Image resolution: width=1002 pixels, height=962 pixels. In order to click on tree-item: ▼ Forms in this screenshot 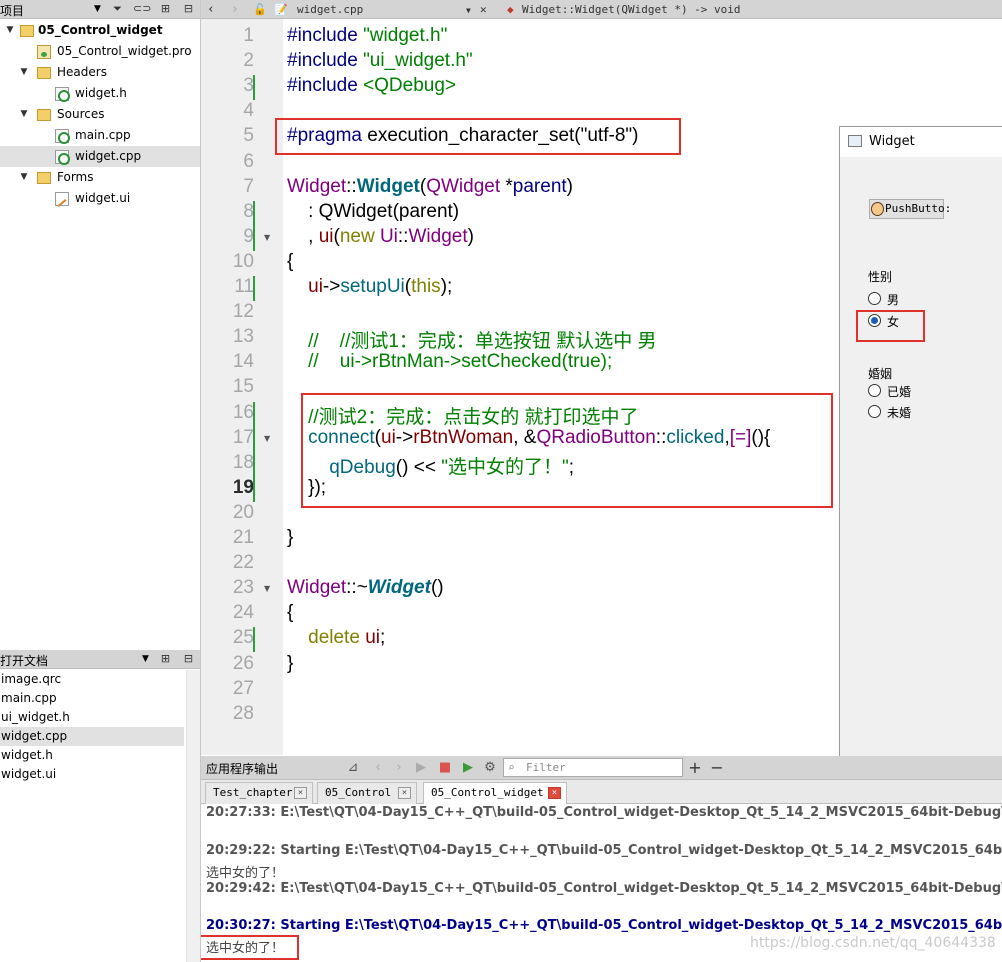, I will do `click(100, 177)`.